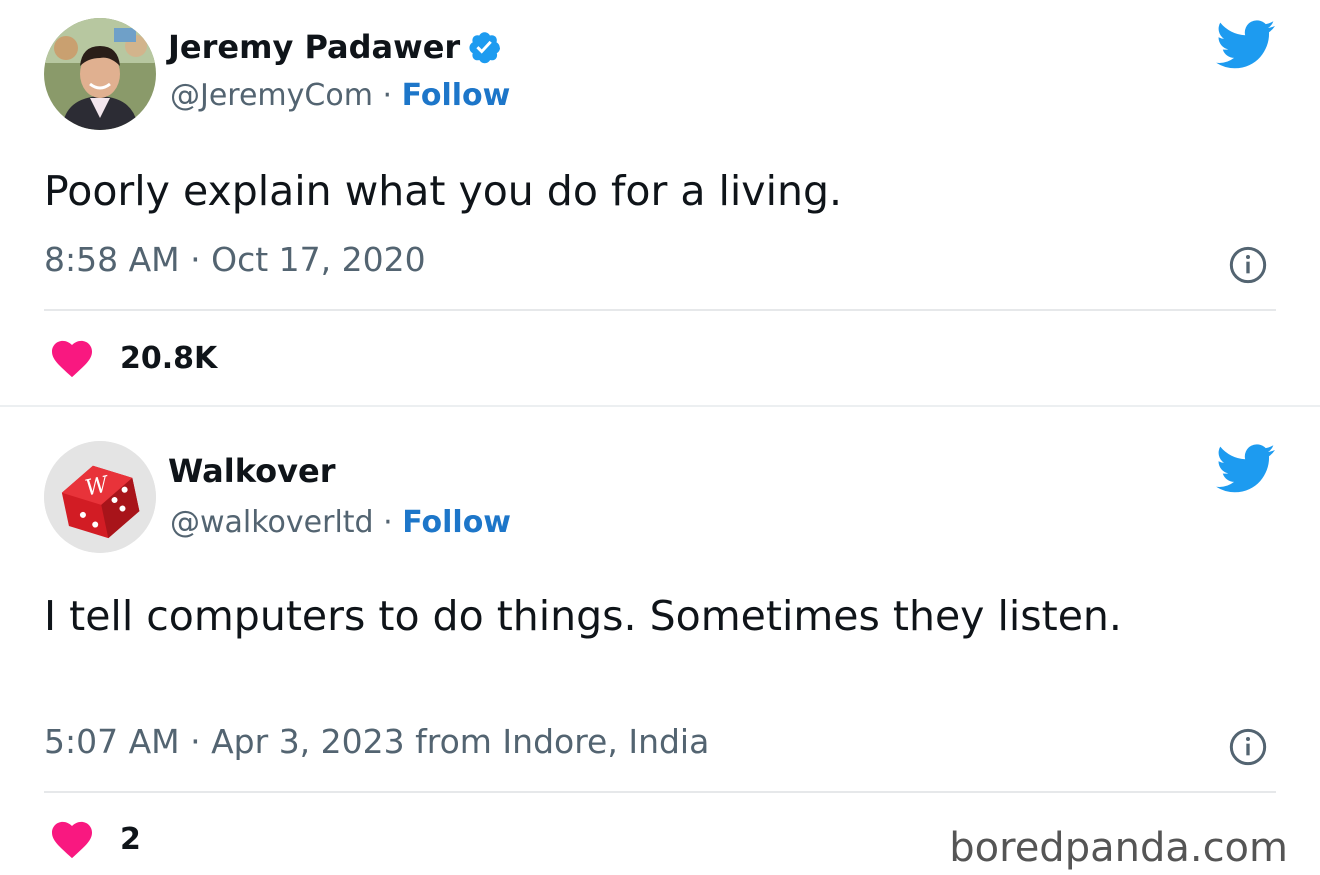 The width and height of the screenshot is (1320, 875). Describe the element at coordinates (271, 95) in the screenshot. I see `author-handle: @JeremyCom` at that location.